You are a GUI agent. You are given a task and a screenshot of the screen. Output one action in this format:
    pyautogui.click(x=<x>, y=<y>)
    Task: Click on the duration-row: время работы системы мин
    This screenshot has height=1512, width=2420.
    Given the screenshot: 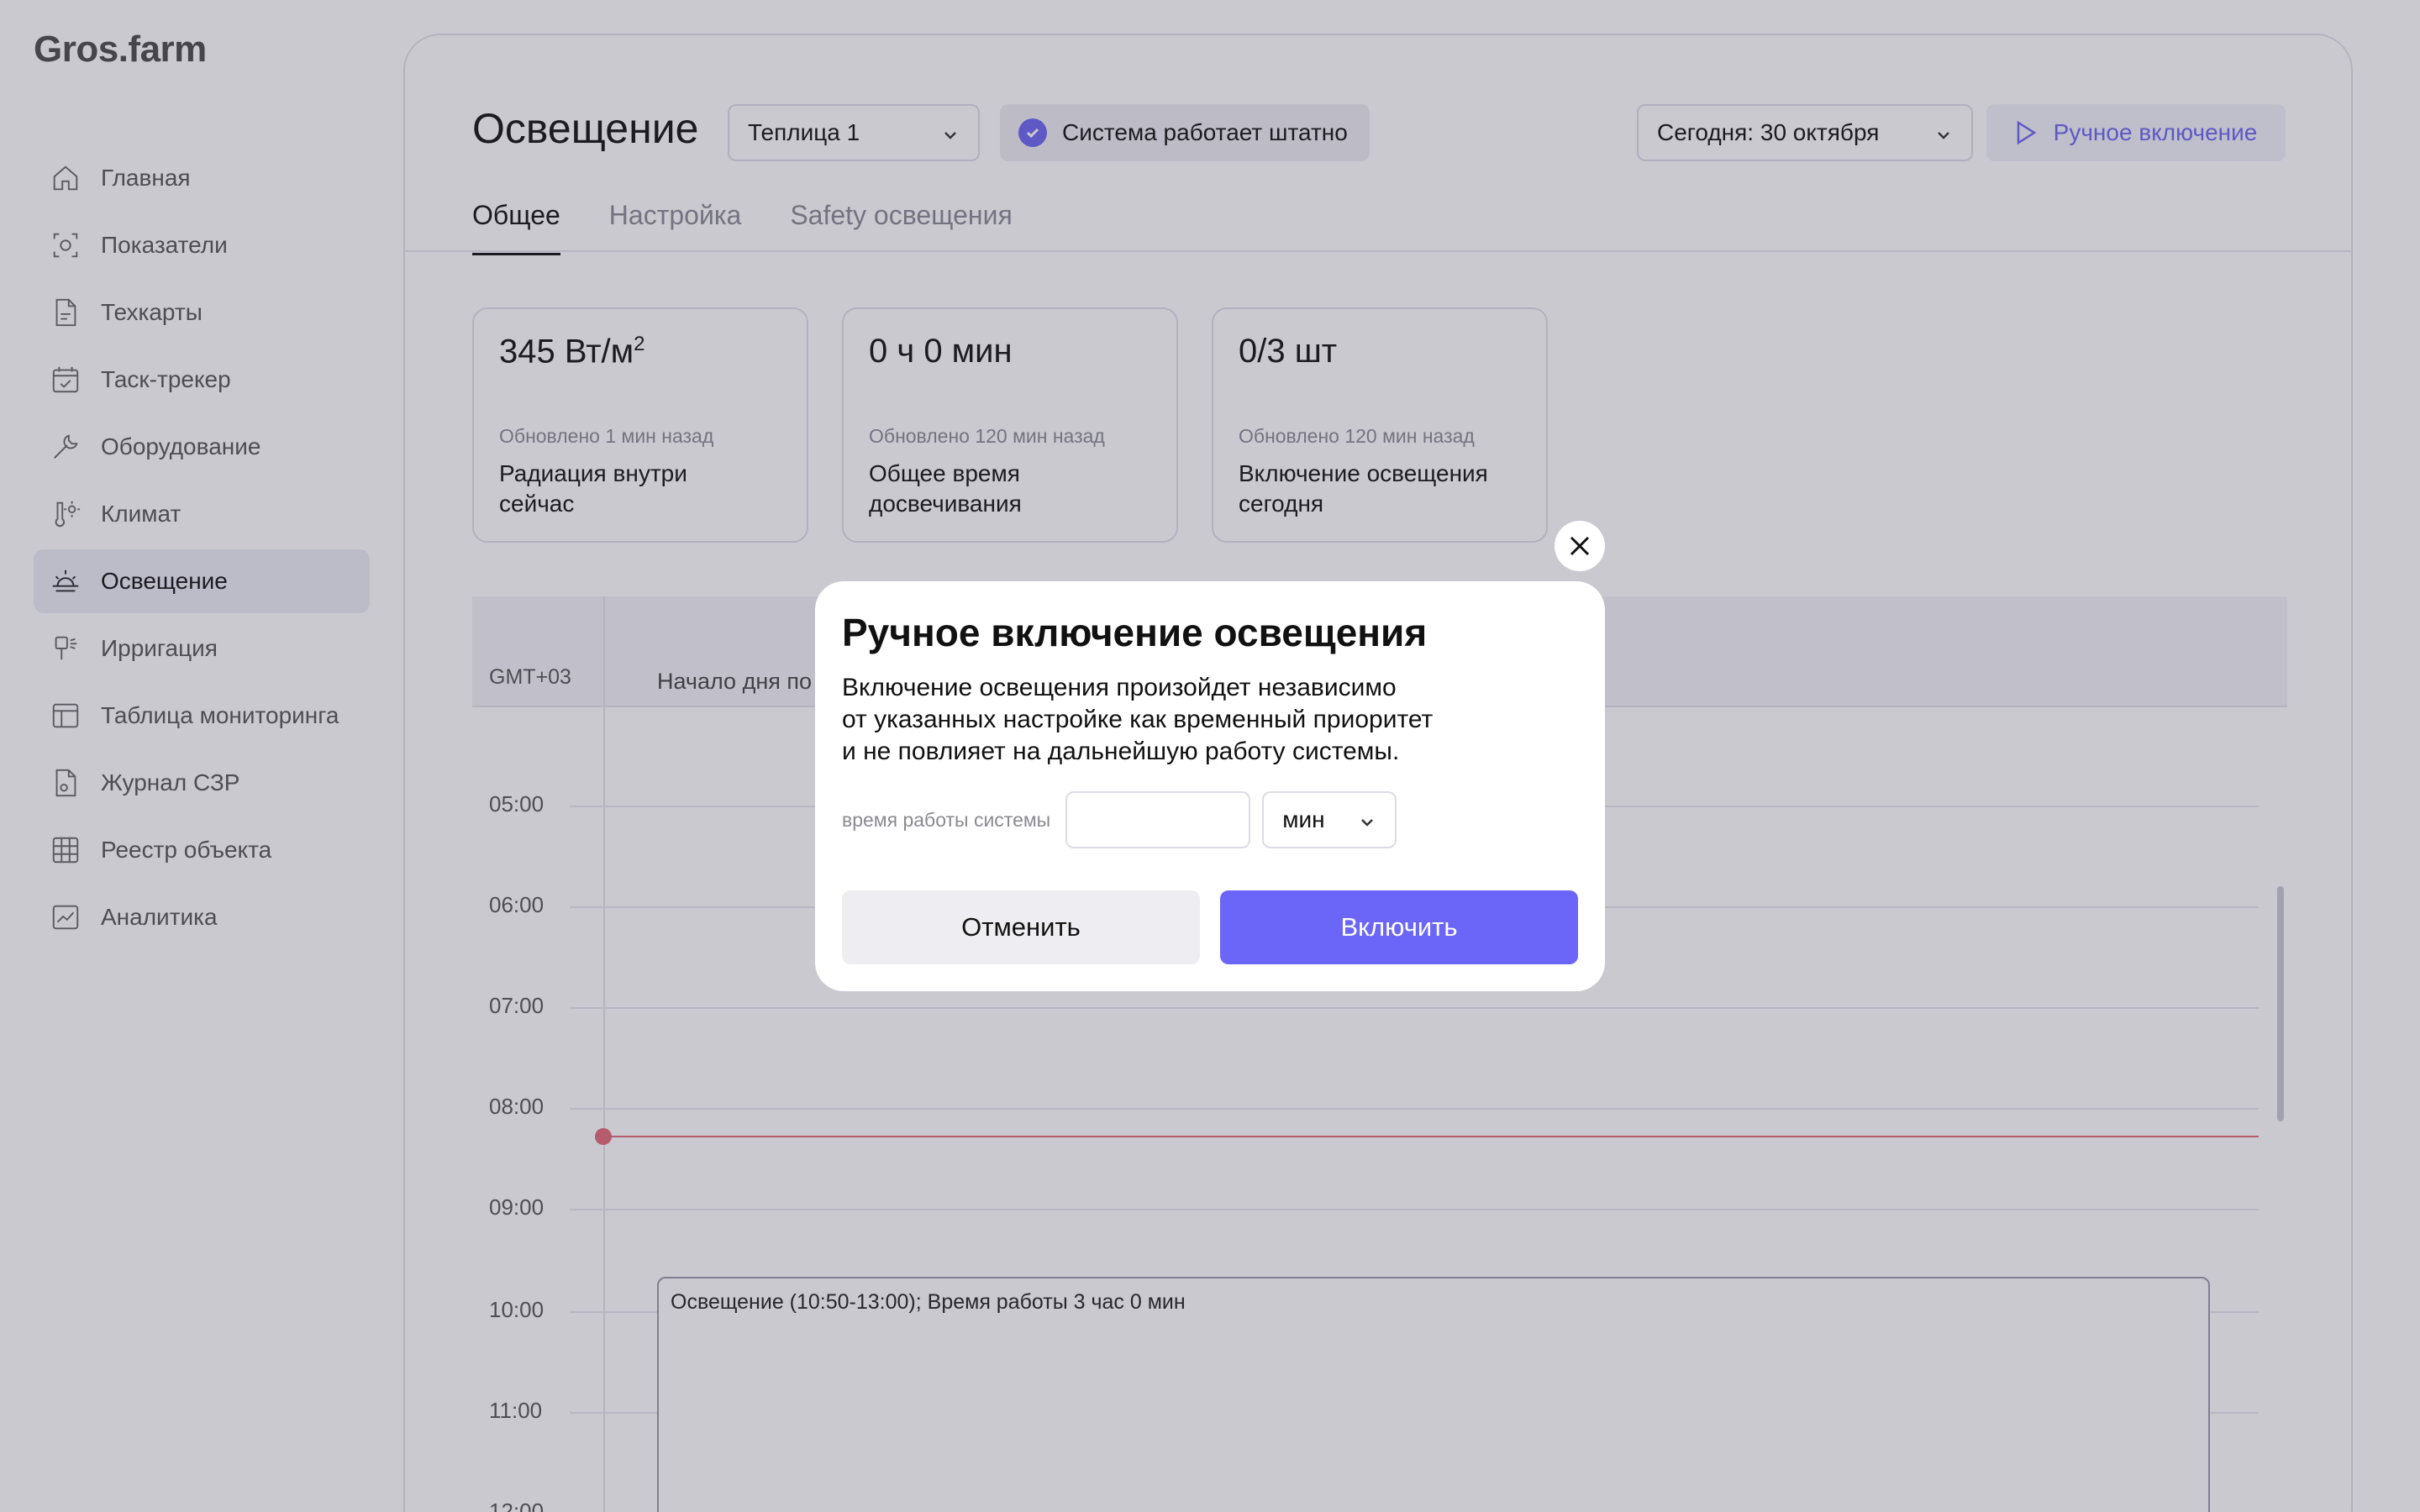 What is the action you would take?
    pyautogui.click(x=1119, y=819)
    